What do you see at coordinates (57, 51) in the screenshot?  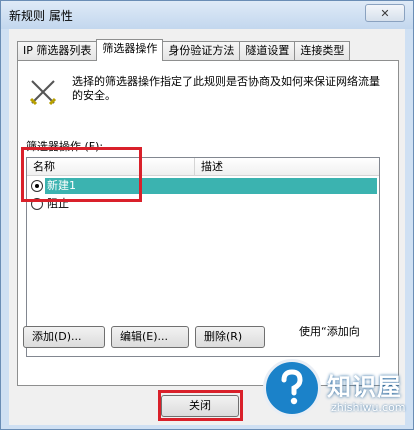 I see `tab-ip-filter-list: IP 筛选器列表` at bounding box center [57, 51].